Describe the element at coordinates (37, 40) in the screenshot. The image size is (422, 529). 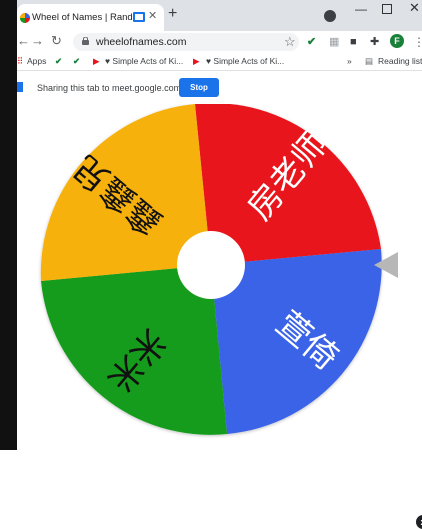
I see `forward-arrow-icon: →` at that location.